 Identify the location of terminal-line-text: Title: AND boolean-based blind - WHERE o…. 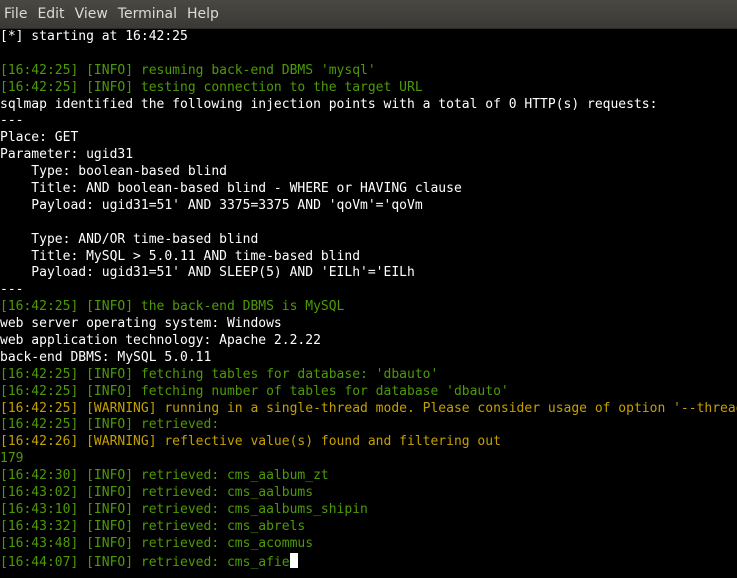
(231, 188).